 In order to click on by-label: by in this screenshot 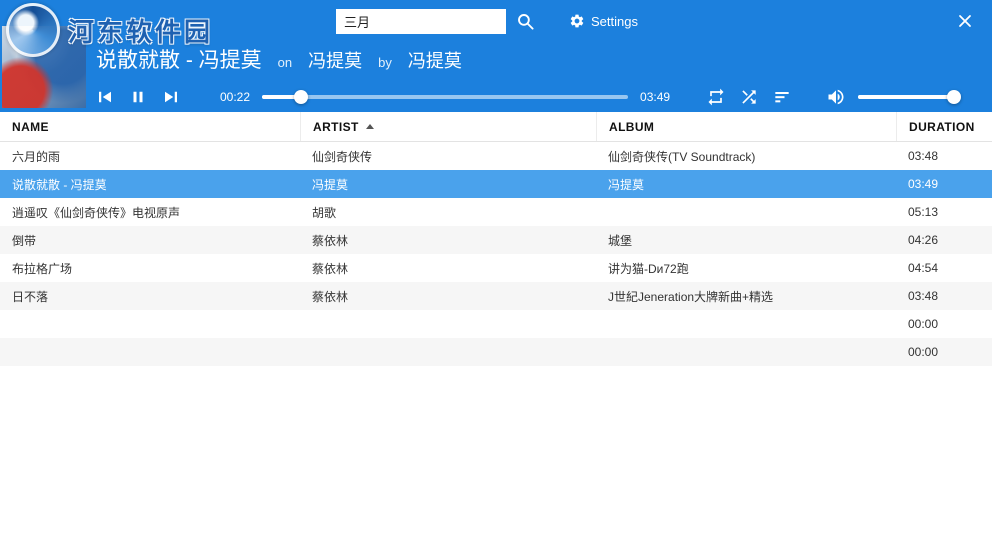, I will do `click(385, 62)`.